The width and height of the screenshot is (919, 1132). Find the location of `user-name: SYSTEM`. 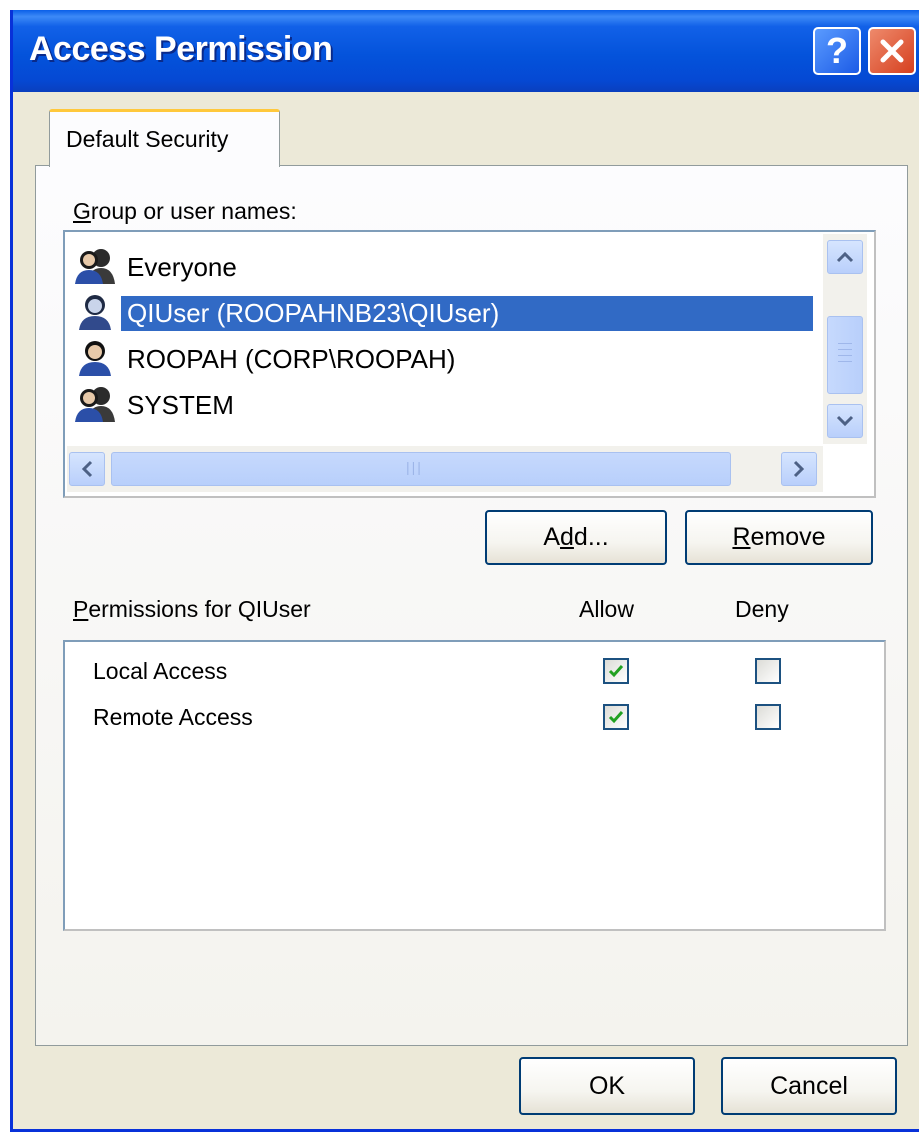

user-name: SYSTEM is located at coordinates (180, 405).